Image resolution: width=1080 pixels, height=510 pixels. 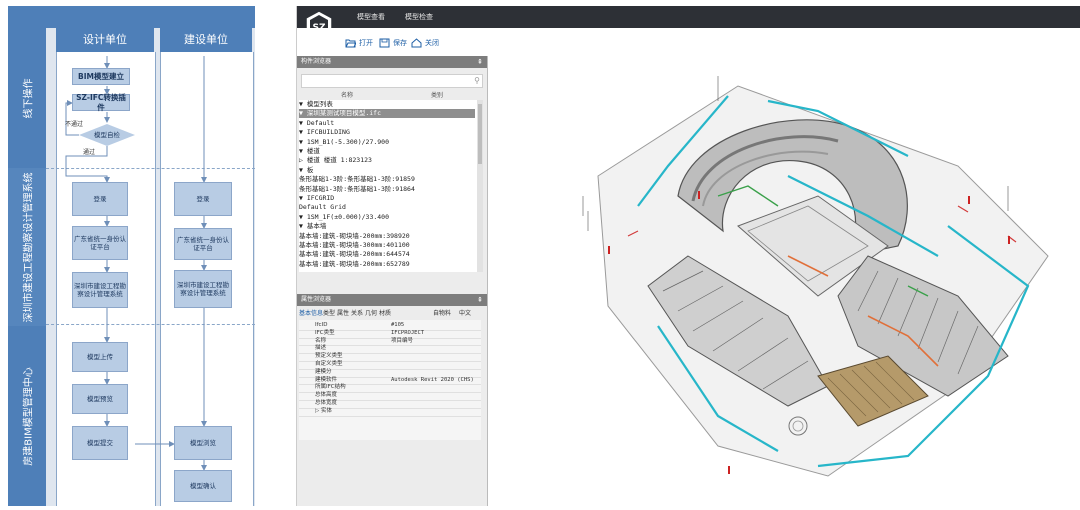 I want to click on tree-row: 基本墙:建筑-砌块墙-300mm:401100, so click(x=387, y=245).